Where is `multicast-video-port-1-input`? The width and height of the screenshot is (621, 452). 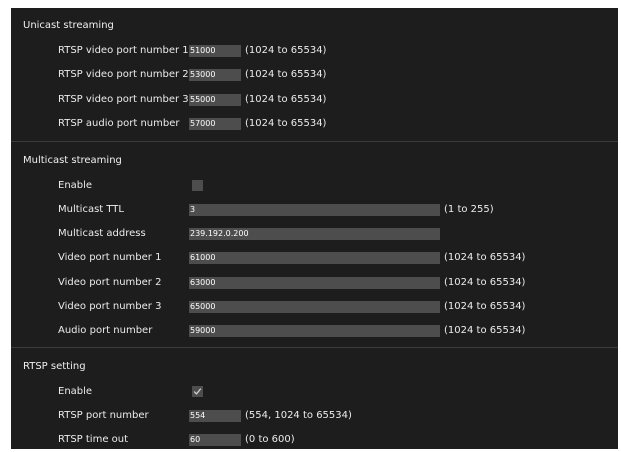 multicast-video-port-1-input is located at coordinates (314, 258).